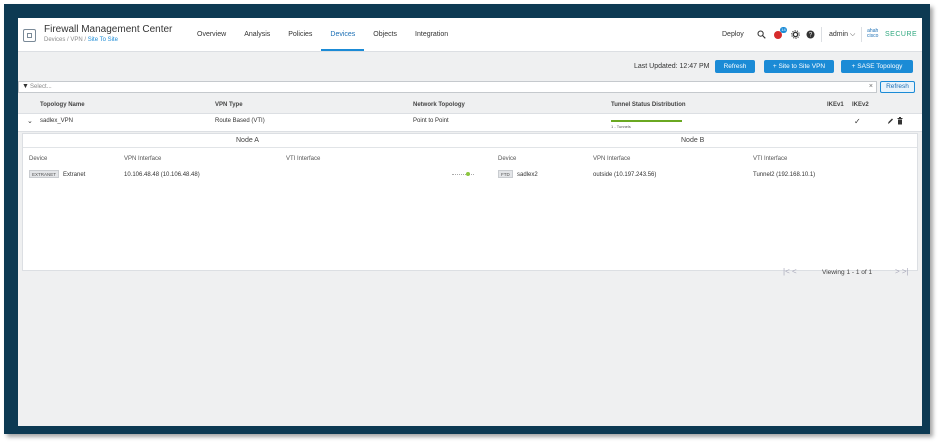 The height and width of the screenshot is (446, 942). Describe the element at coordinates (857, 121) in the screenshot. I see `ikev2-check-icon: ✓` at that location.